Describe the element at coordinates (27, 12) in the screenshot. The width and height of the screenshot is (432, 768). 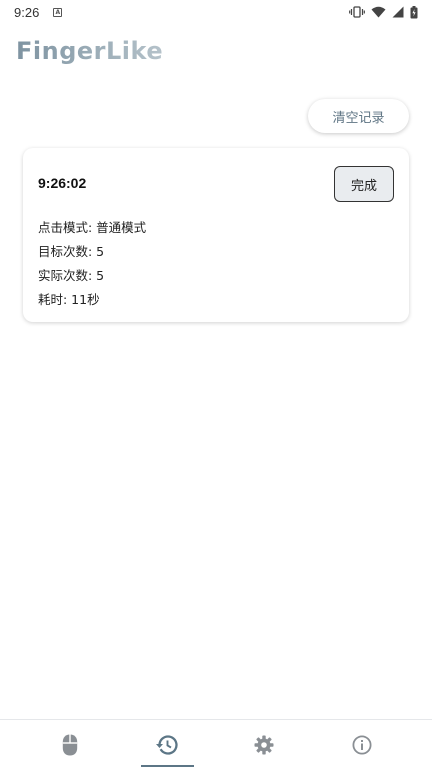
I see `status-time: 9:26` at that location.